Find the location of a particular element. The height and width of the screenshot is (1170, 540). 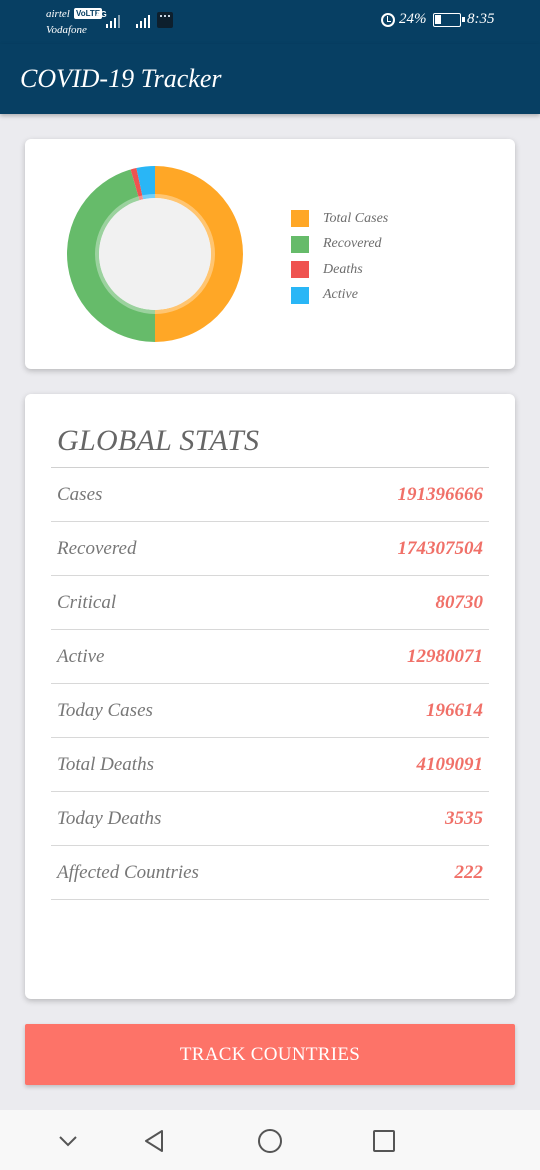

alarm-icon is located at coordinates (388, 20).